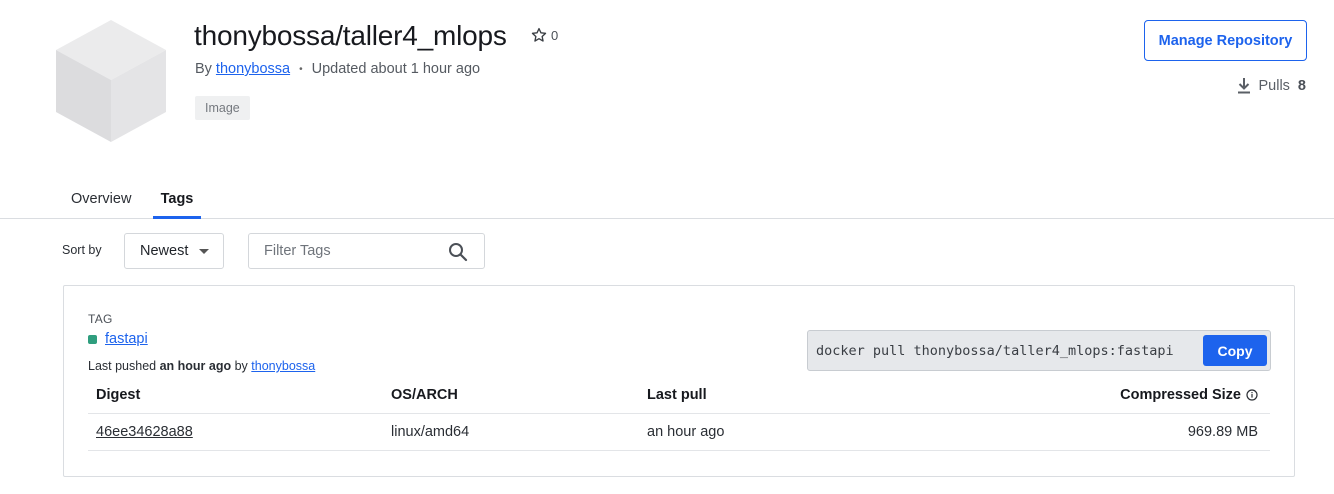 The height and width of the screenshot is (494, 1334). Describe the element at coordinates (82, 250) in the screenshot. I see `sort-label: Sort by` at that location.